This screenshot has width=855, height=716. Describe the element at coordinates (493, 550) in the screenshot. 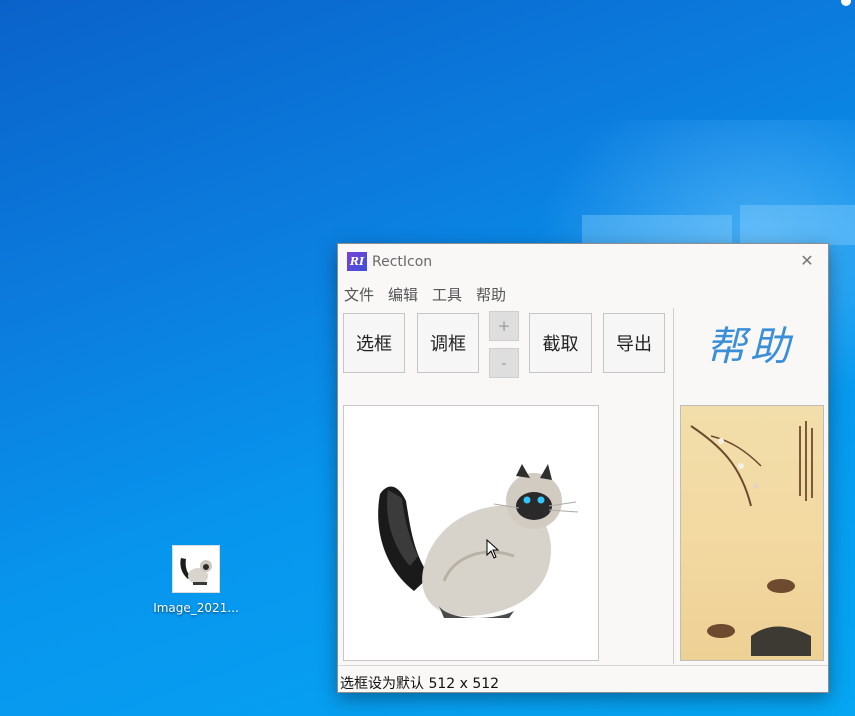

I see `cursor-arrow-icon` at that location.